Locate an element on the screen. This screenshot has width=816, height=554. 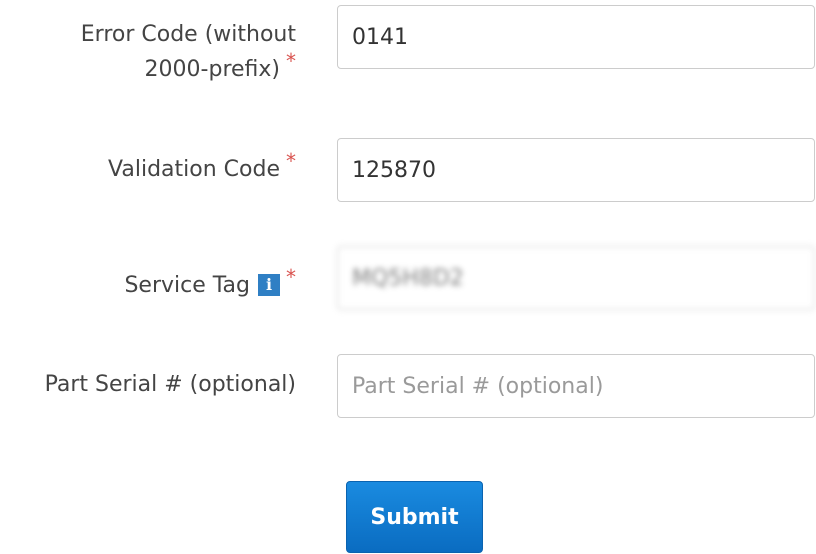
error-code-label: Error Code (without 2000-prefix) * is located at coordinates (188, 52).